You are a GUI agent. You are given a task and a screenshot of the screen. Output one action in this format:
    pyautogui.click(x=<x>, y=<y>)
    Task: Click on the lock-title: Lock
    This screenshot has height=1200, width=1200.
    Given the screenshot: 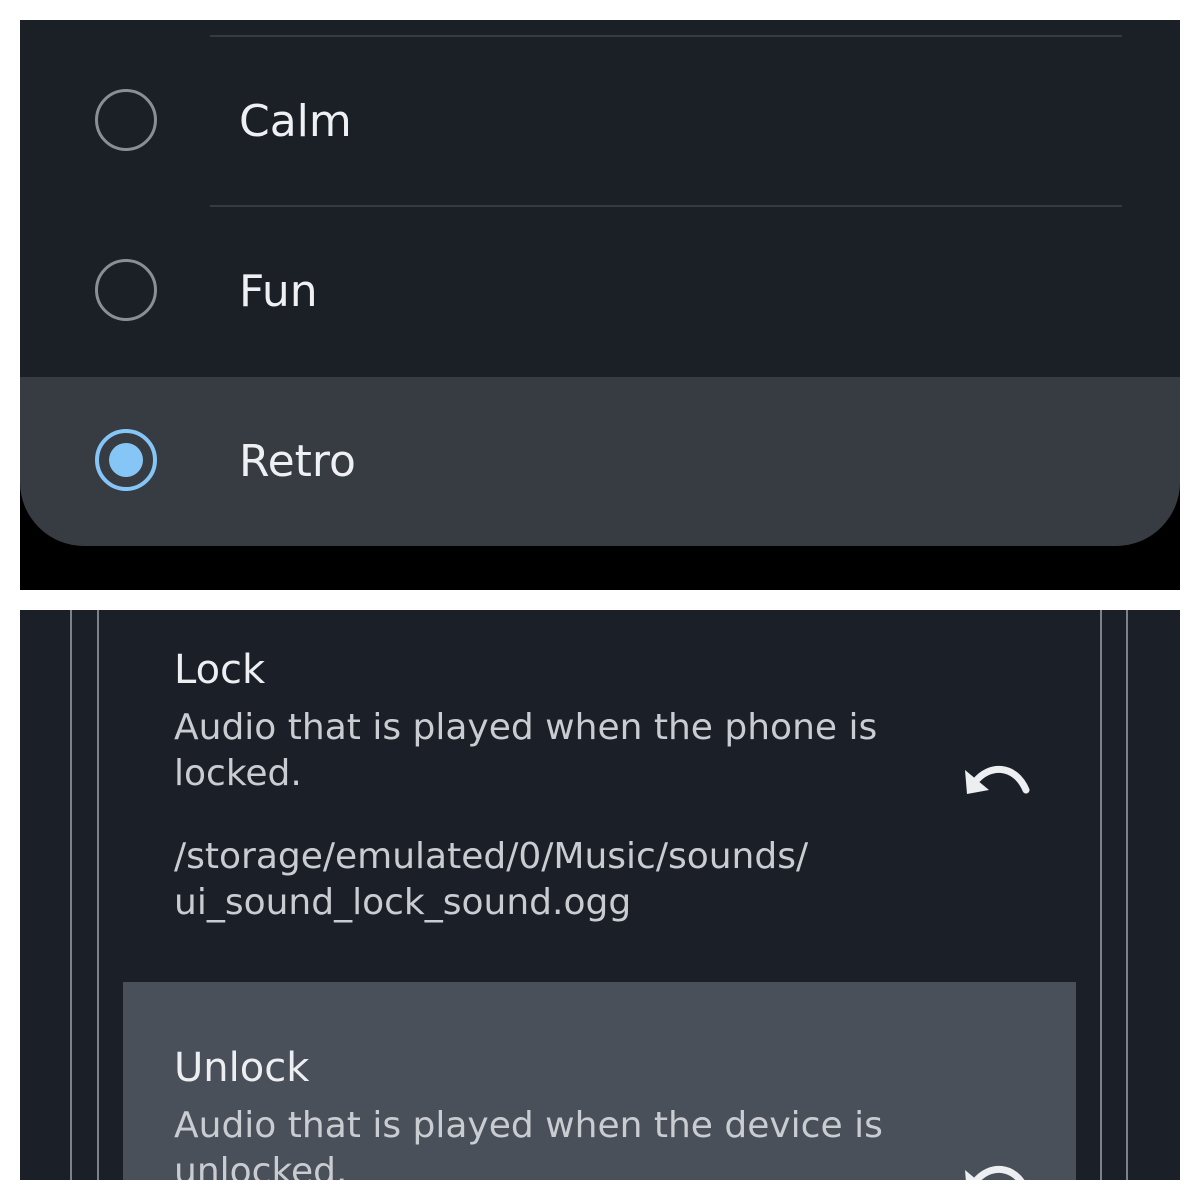 What is the action you would take?
    pyautogui.click(x=220, y=670)
    